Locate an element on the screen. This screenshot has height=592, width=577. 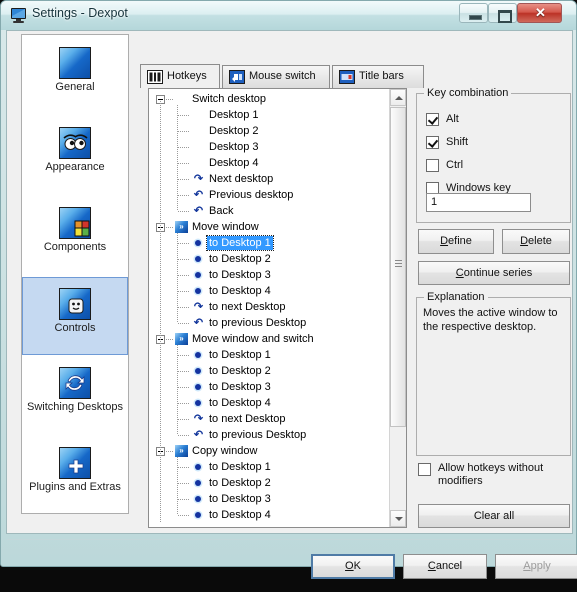
key-modifier-row: Alt is located at coordinates (491, 119).